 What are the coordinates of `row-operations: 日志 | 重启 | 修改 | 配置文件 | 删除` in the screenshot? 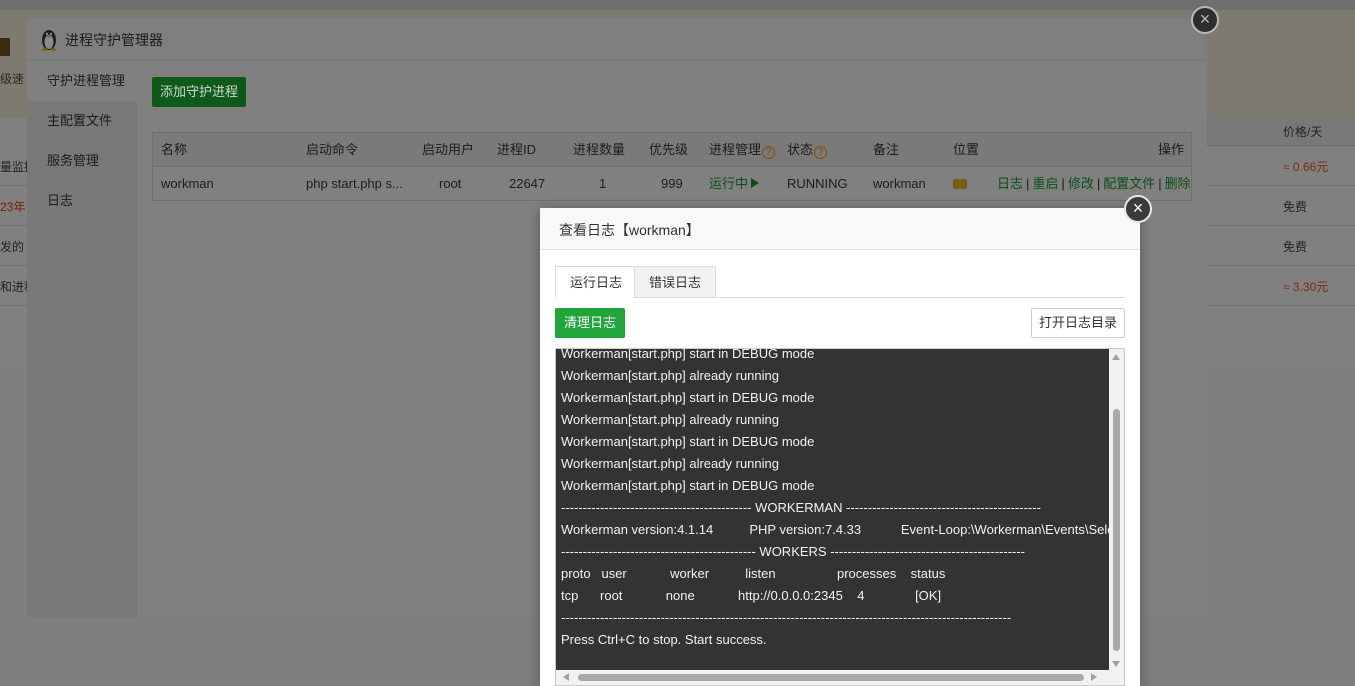 It's located at (1094, 183).